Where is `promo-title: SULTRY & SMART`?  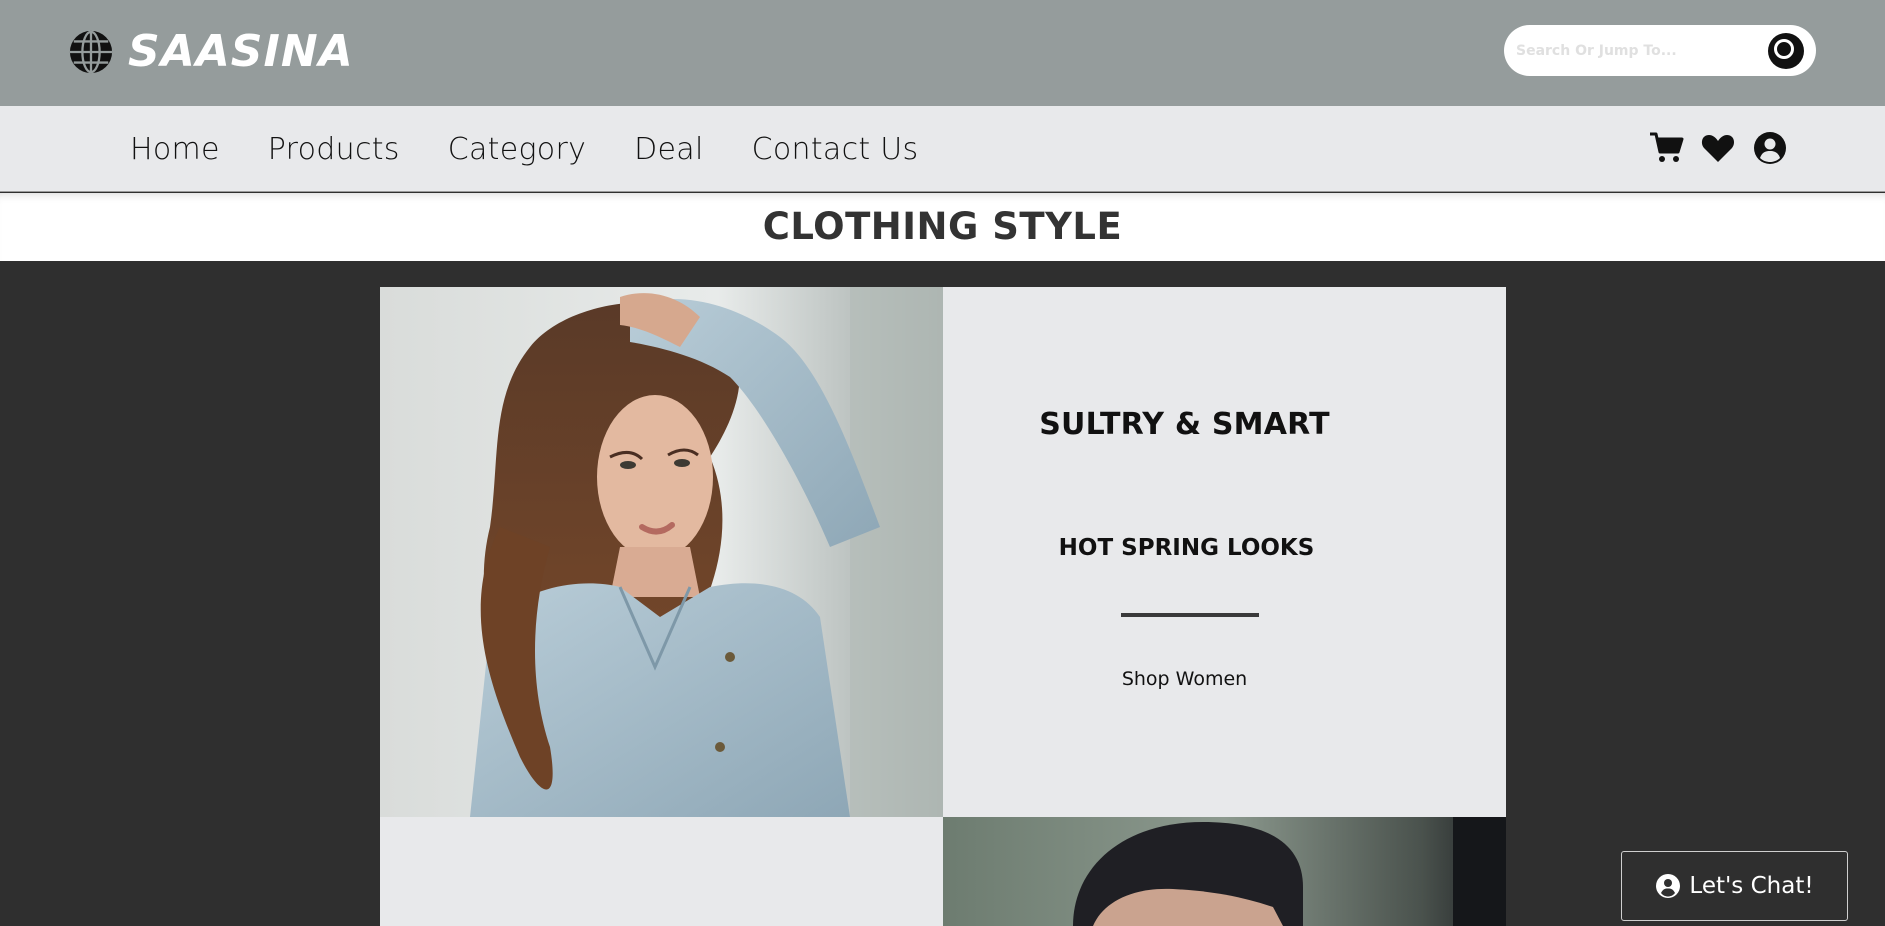 promo-title: SULTRY & SMART is located at coordinates (1184, 424).